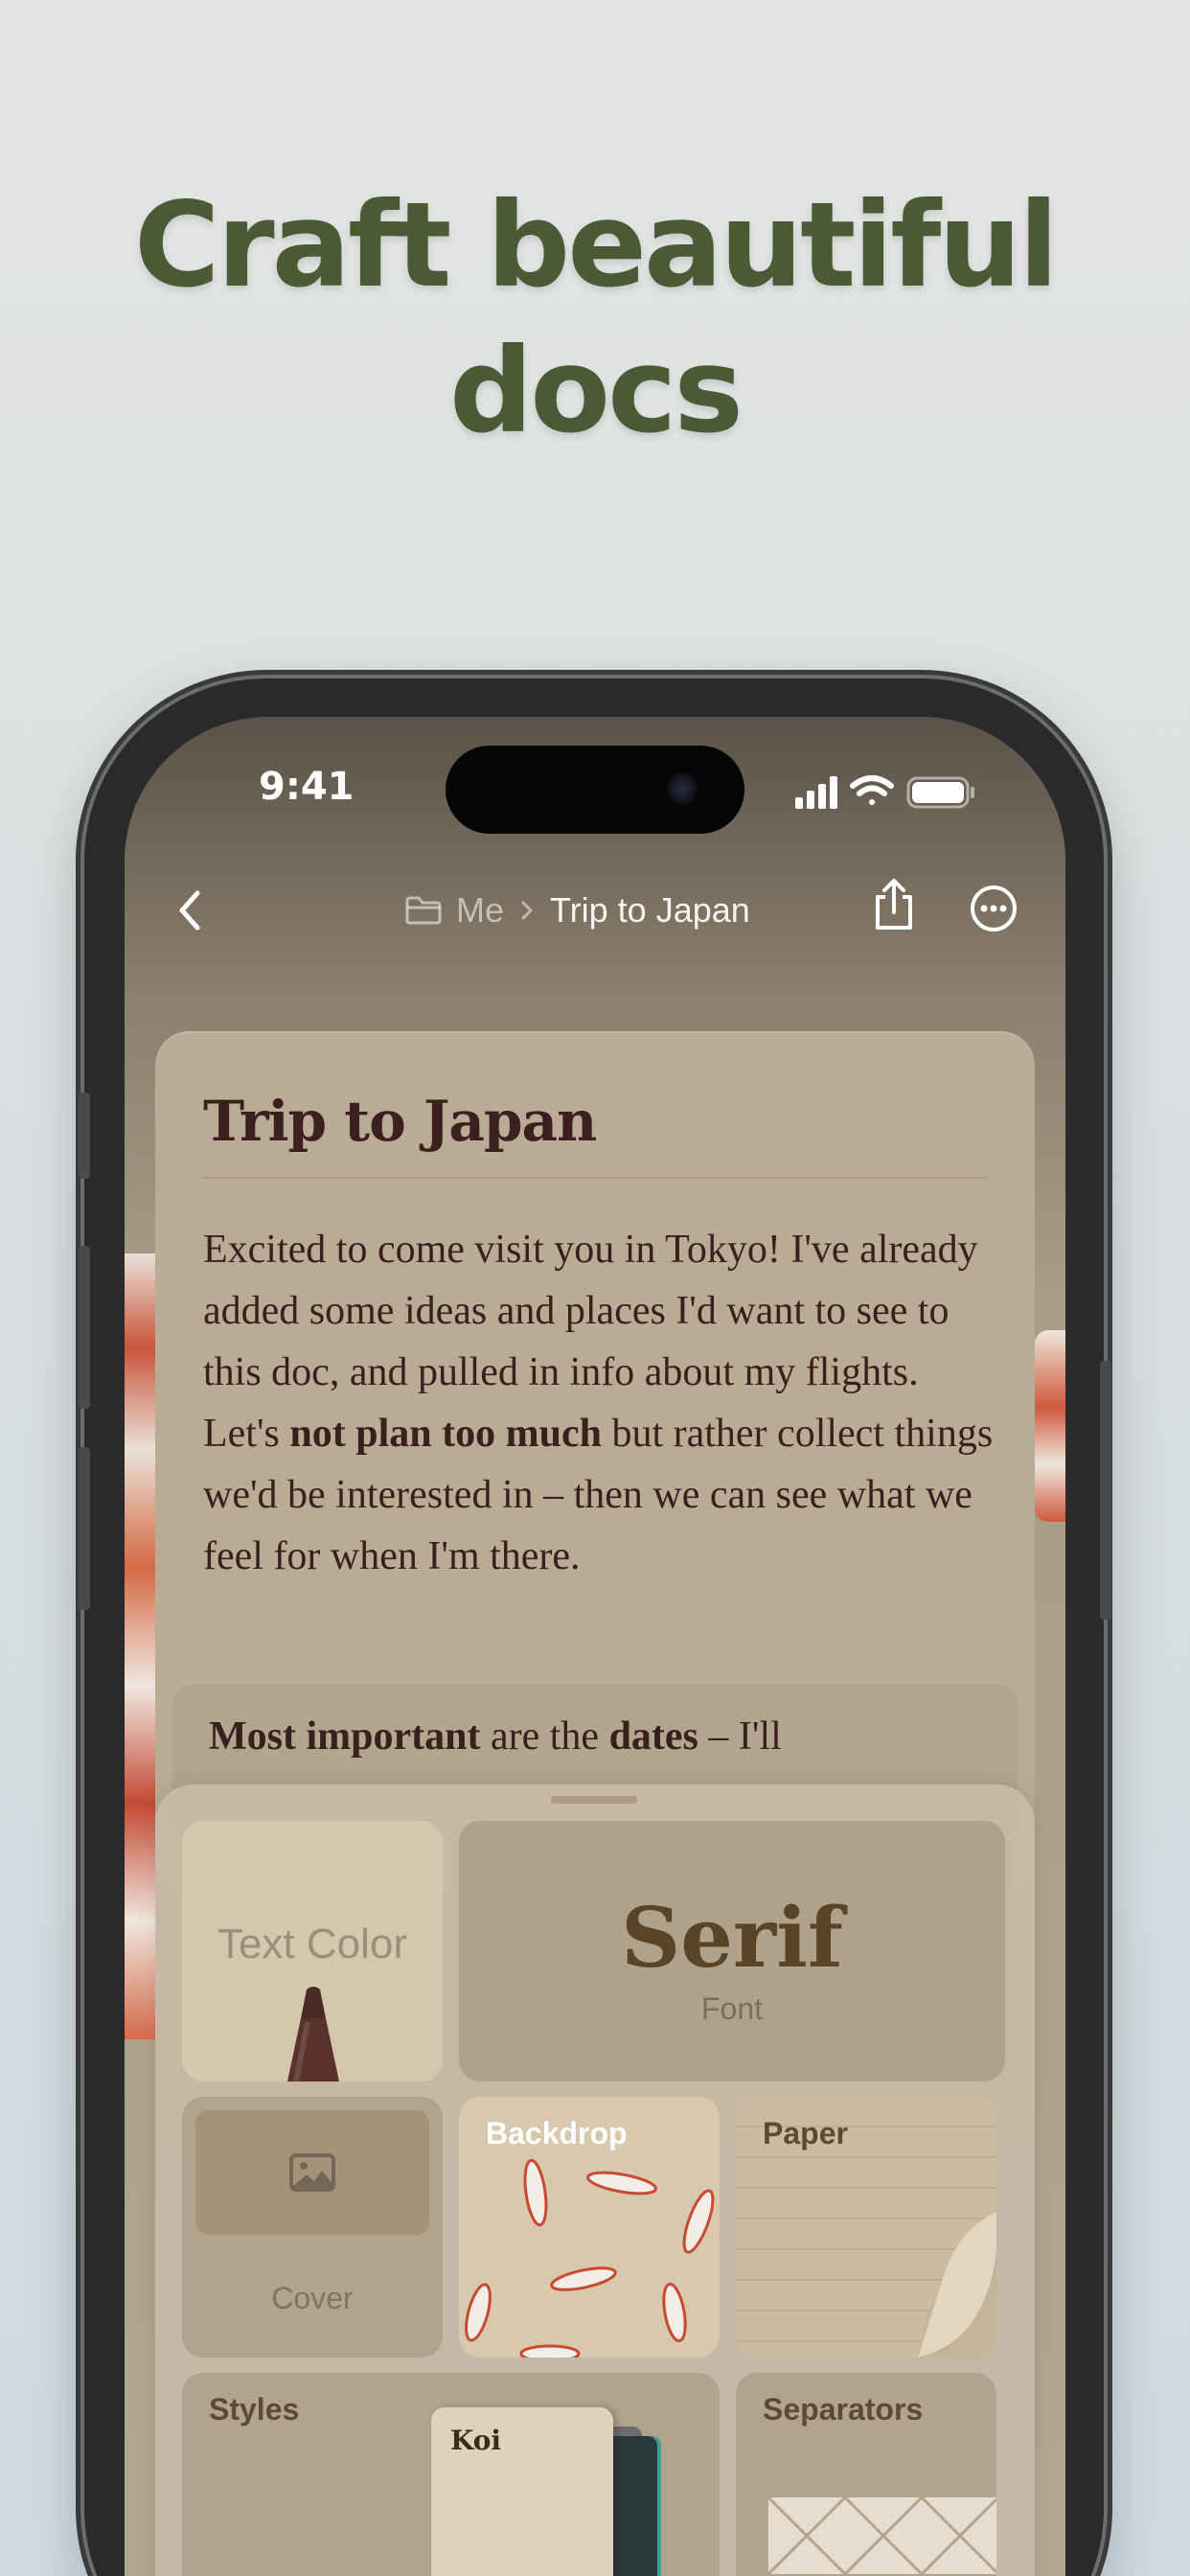 The width and height of the screenshot is (1190, 2576). Describe the element at coordinates (682, 788) in the screenshot. I see `camera-lens` at that location.